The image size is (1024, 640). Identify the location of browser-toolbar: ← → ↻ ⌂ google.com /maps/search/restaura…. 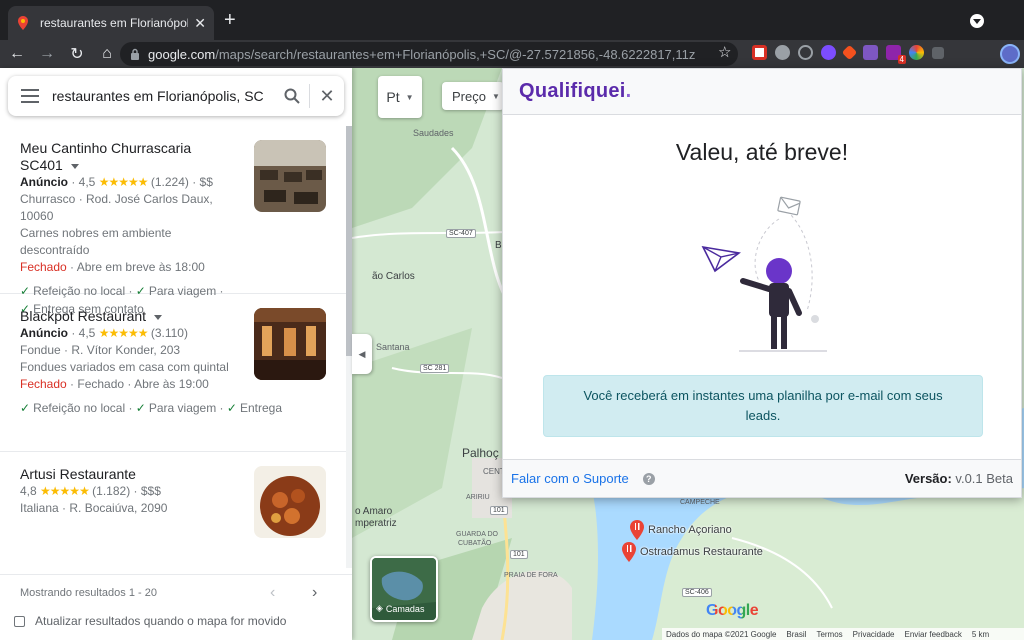
(512, 54).